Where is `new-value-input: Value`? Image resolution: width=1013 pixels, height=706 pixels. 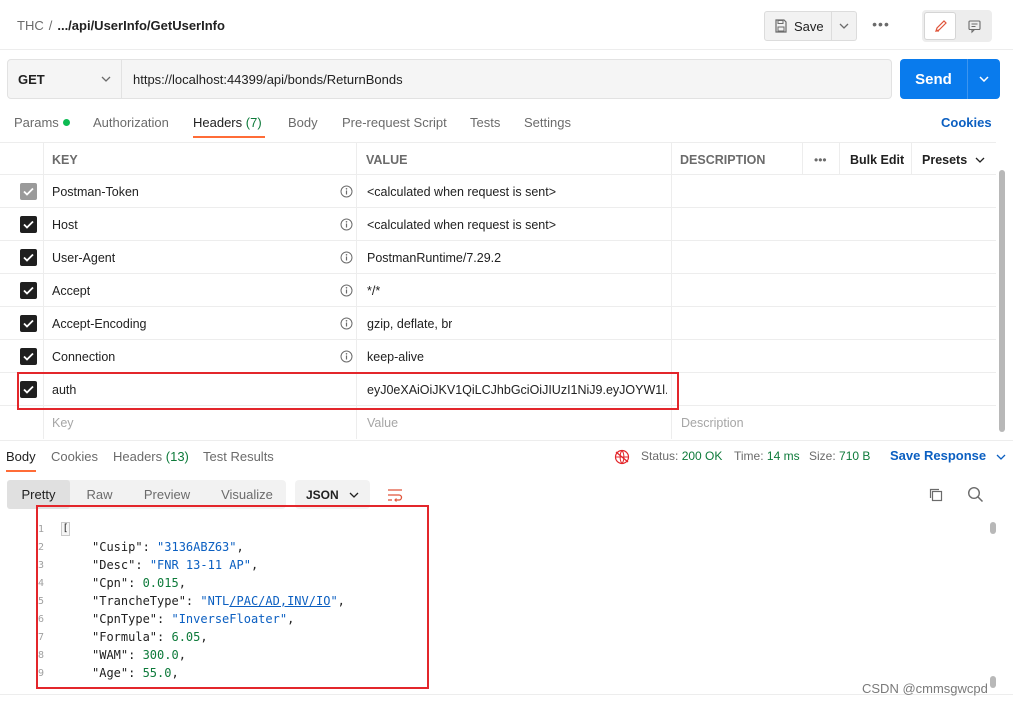
new-value-input: Value is located at coordinates (382, 422).